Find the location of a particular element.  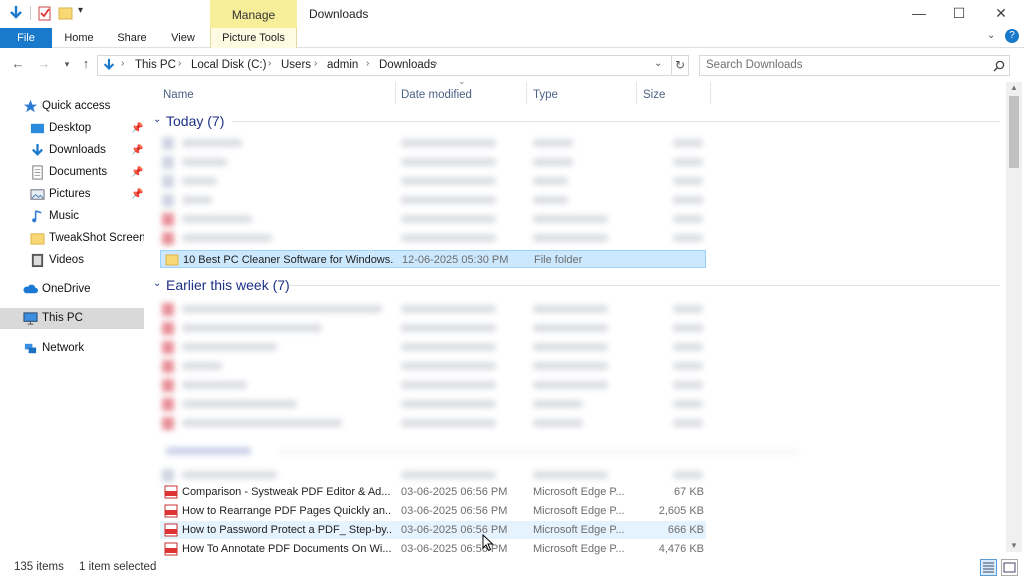

picture-icon is located at coordinates (37, 194).